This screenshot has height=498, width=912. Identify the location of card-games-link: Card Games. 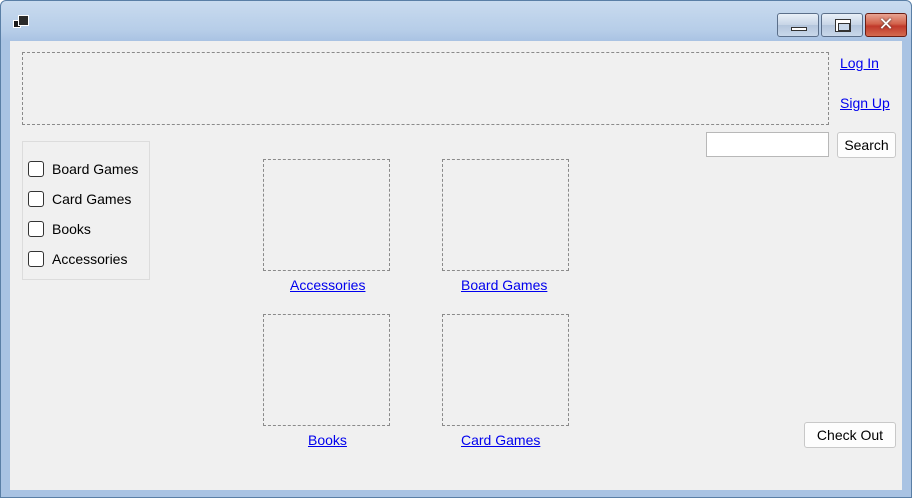
(500, 440).